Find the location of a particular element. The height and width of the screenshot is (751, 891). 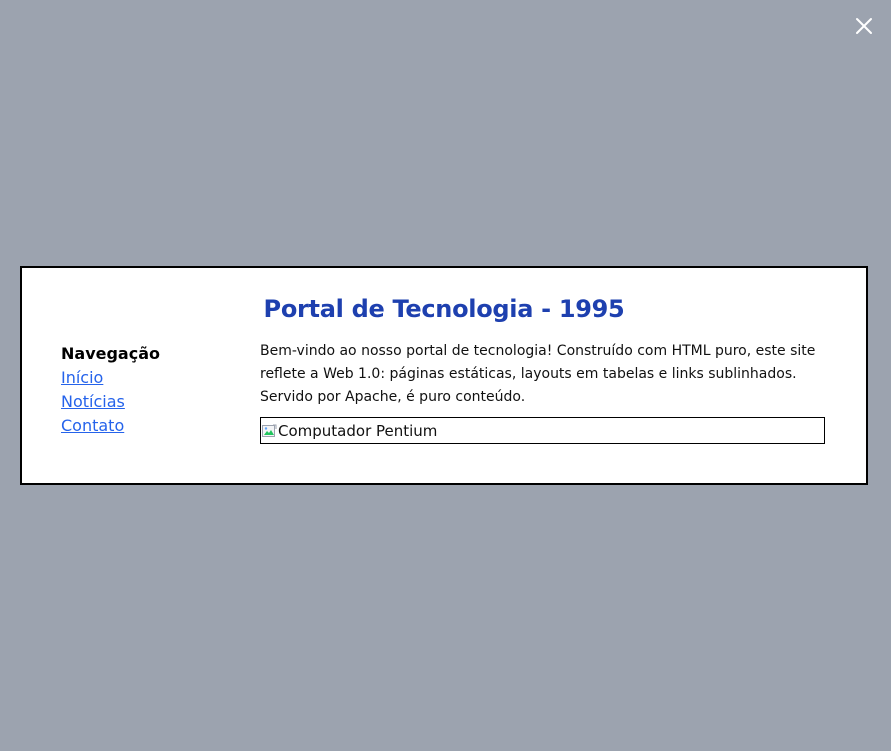

nav-link-contato: Contato is located at coordinates (151, 426).